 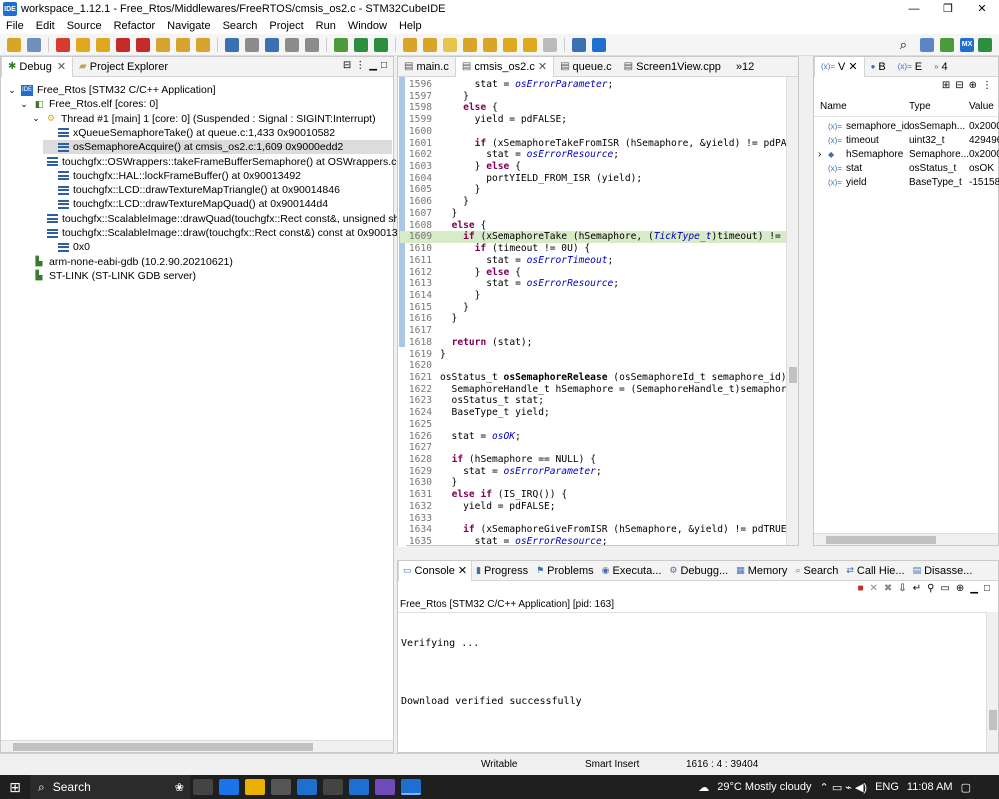 I want to click on terminate-icon, so click(x=63, y=44).